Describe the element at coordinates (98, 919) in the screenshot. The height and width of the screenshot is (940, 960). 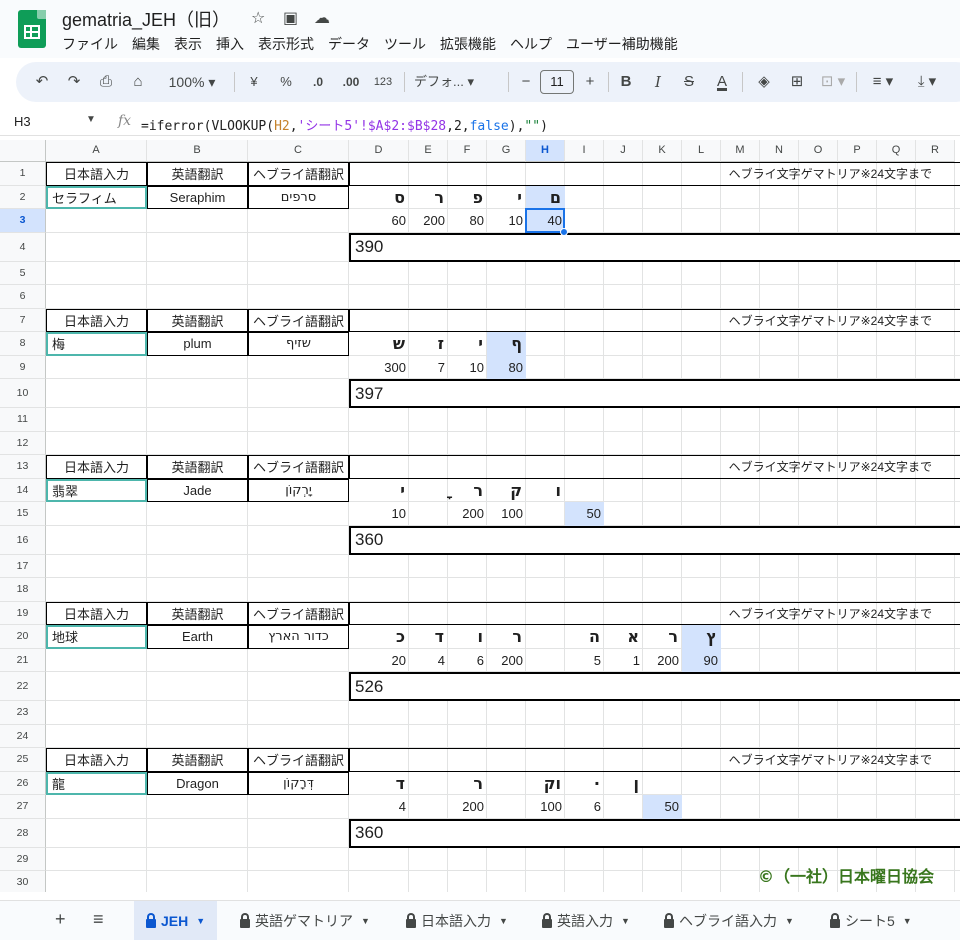
I see `all-sheets-menu-icon: ≡` at that location.